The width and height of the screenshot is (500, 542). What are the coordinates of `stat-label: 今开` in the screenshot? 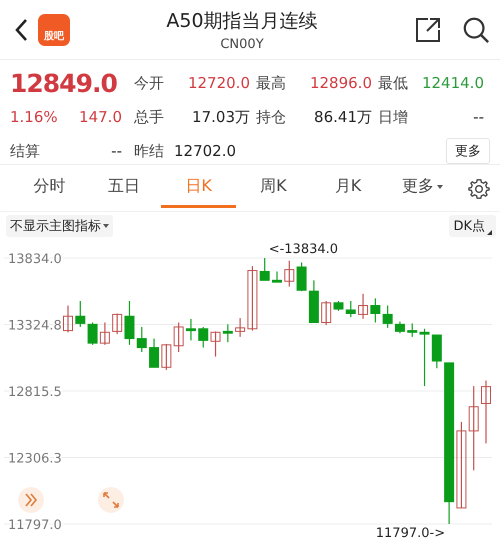 It's located at (149, 83).